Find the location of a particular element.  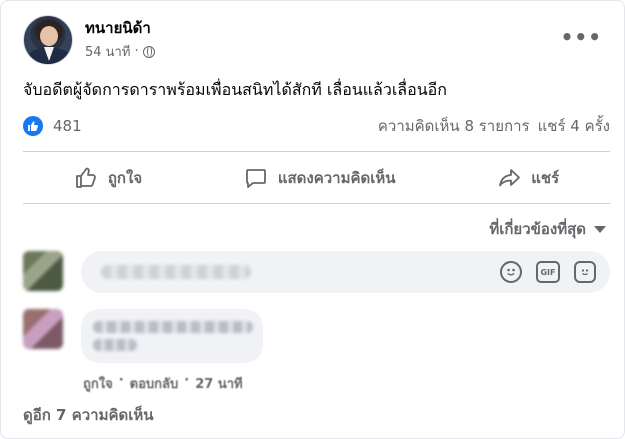

thumbs-up-icon is located at coordinates (85, 177).